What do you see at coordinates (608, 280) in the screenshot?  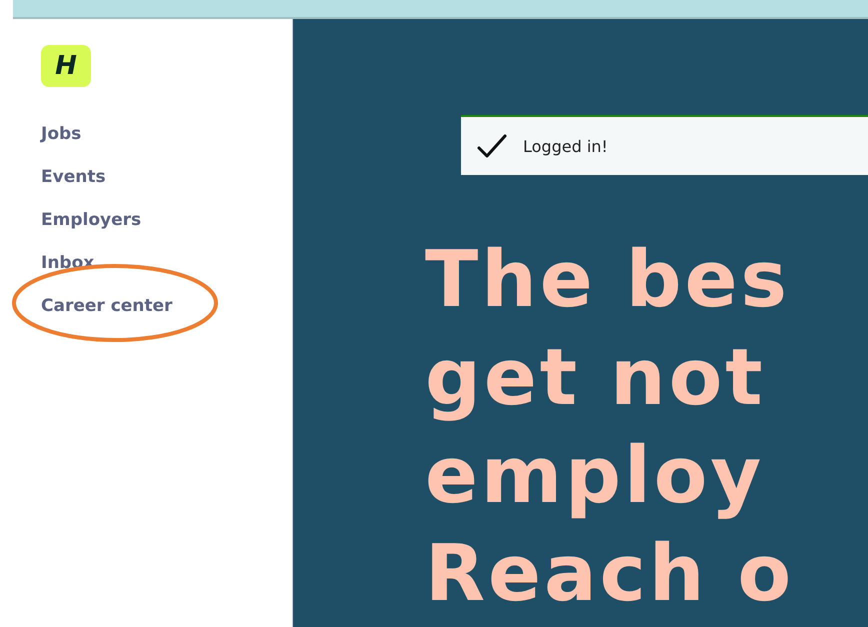 I see `headline-line: The bes` at bounding box center [608, 280].